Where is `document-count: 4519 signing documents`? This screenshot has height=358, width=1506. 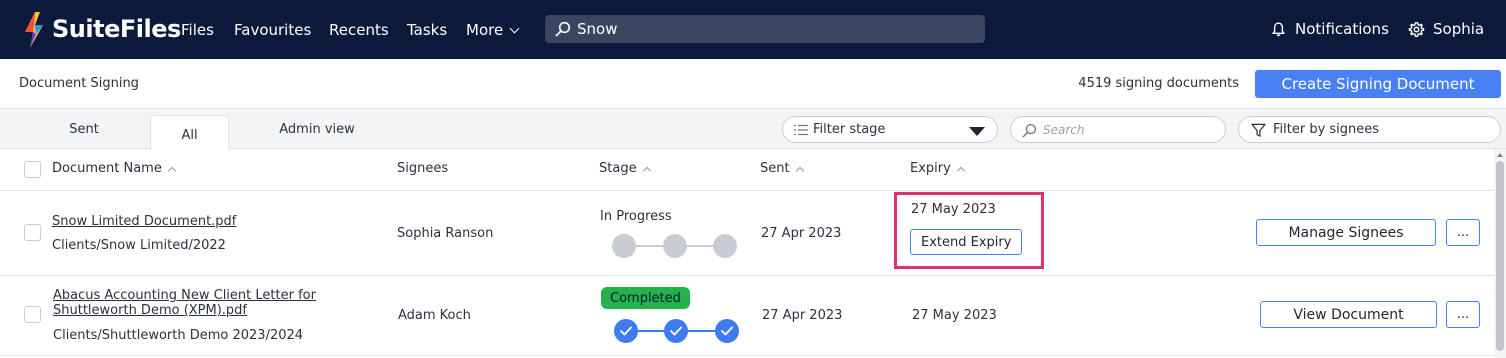
document-count: 4519 signing documents is located at coordinates (1158, 83).